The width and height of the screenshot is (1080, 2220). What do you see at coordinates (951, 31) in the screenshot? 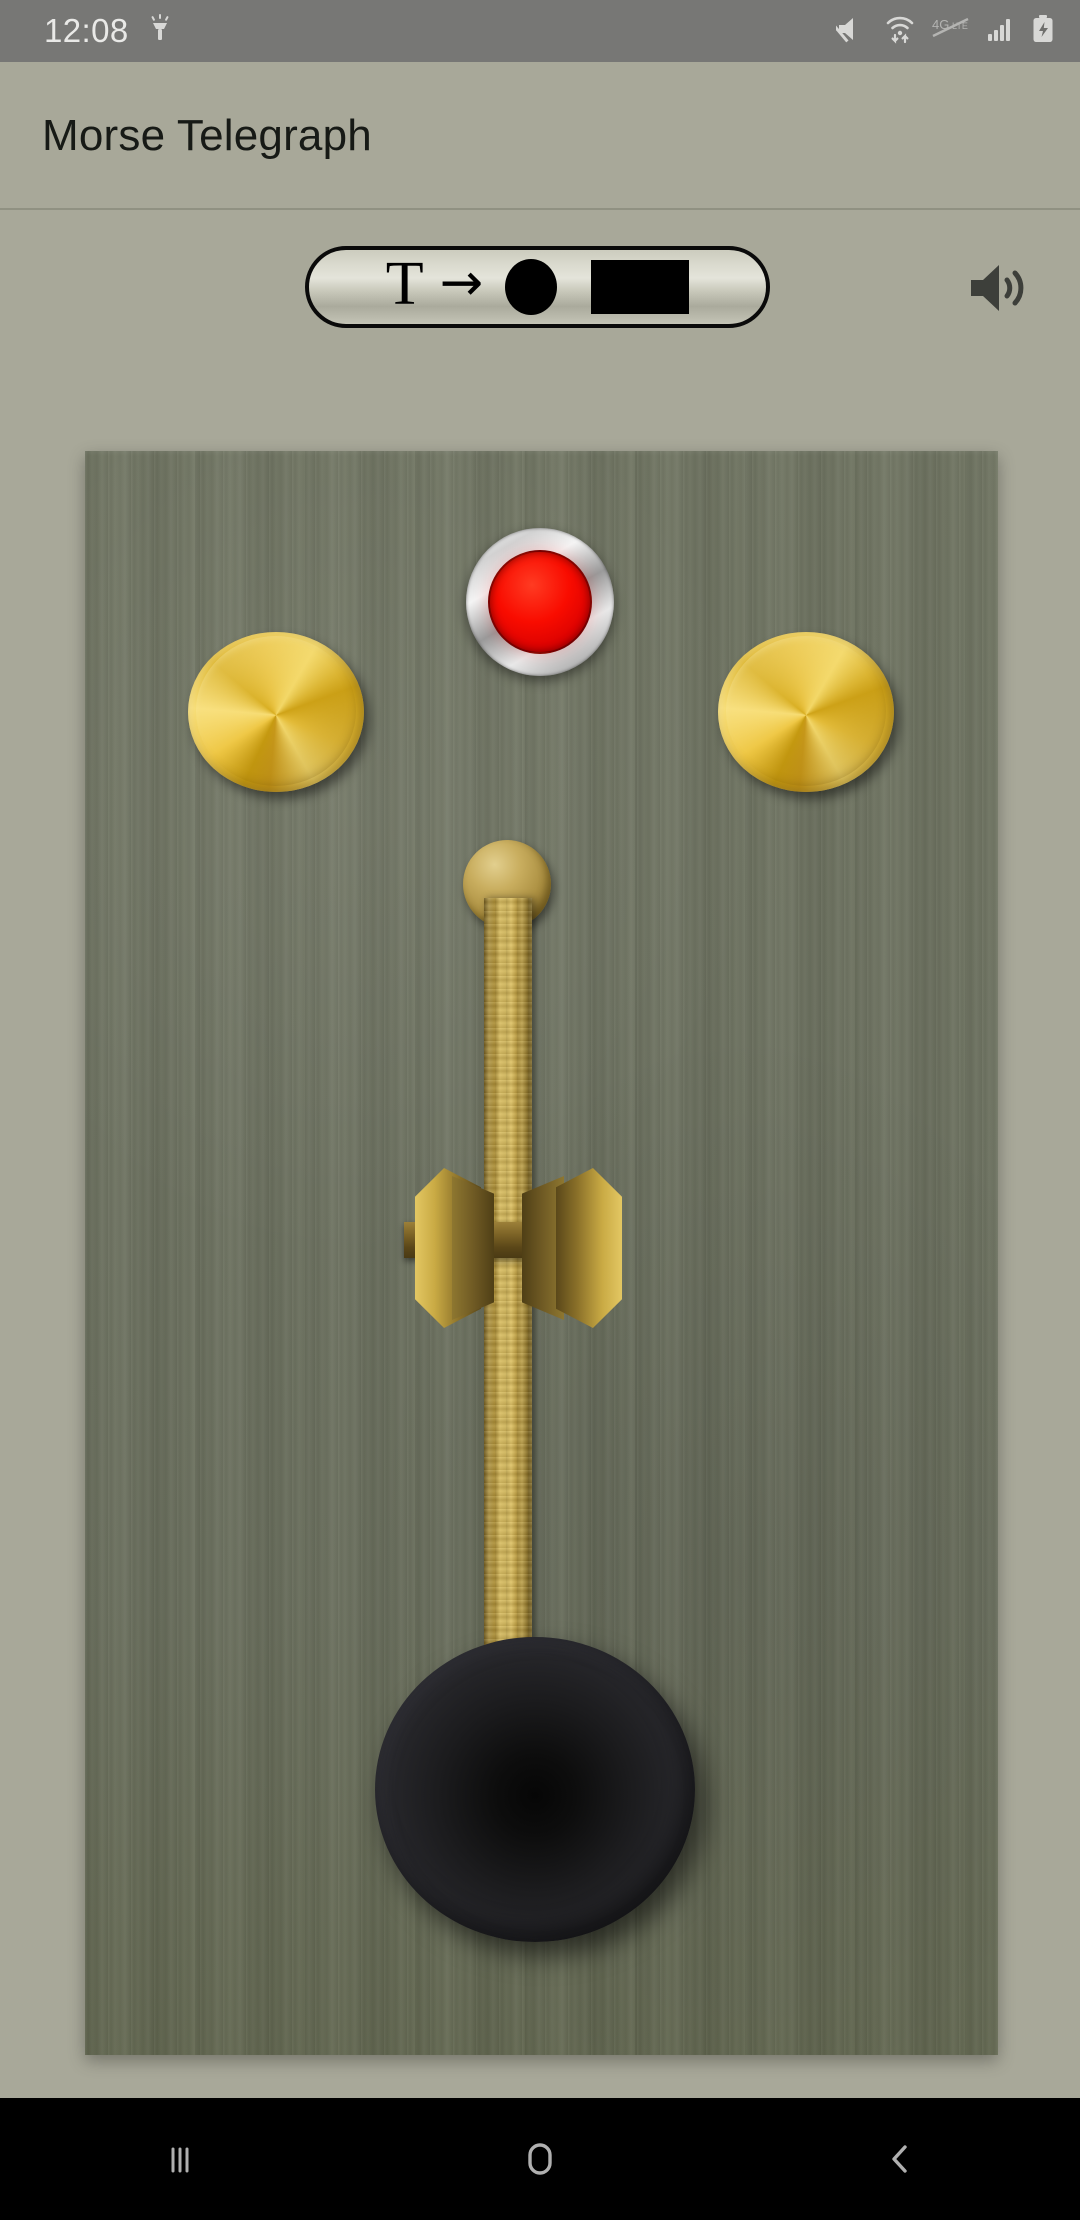
I see `lte-disabled-icon: 4G LTE` at bounding box center [951, 31].